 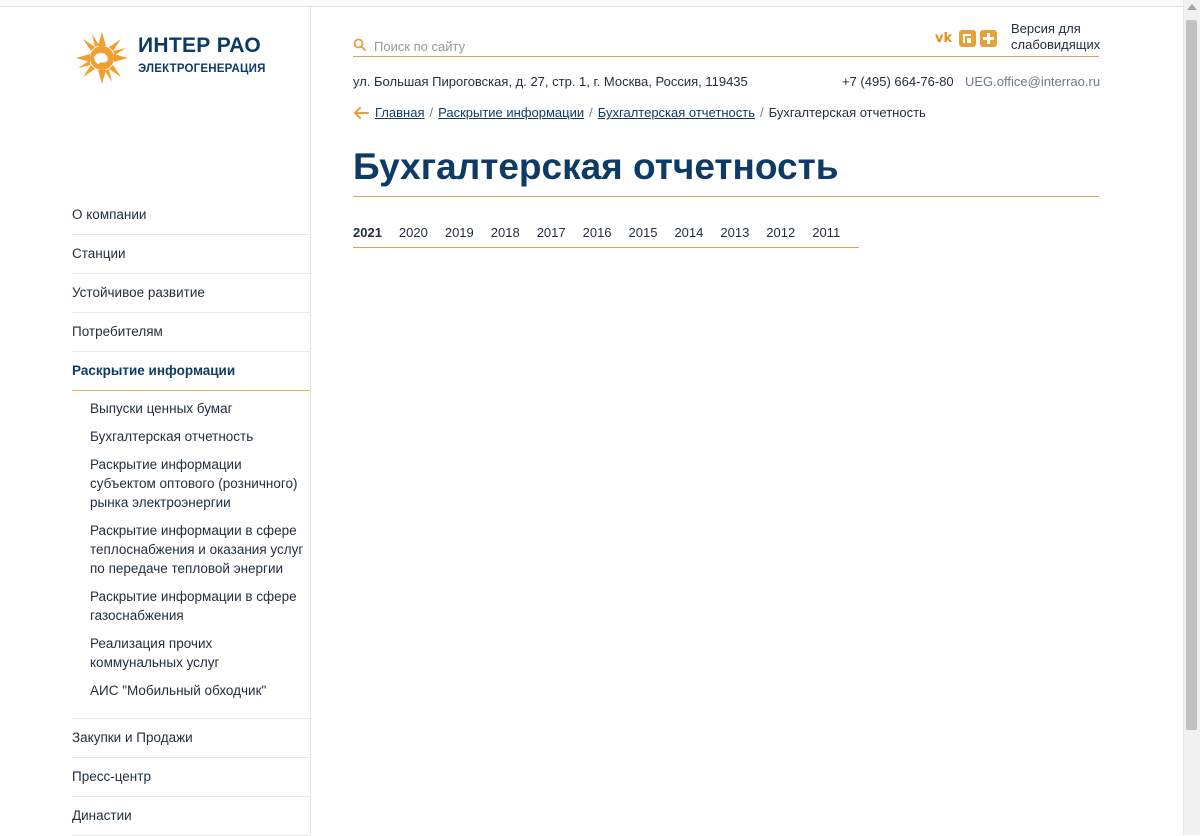 What do you see at coordinates (726, 170) in the screenshot?
I see `page-title: Бухгалтерская отчетность` at bounding box center [726, 170].